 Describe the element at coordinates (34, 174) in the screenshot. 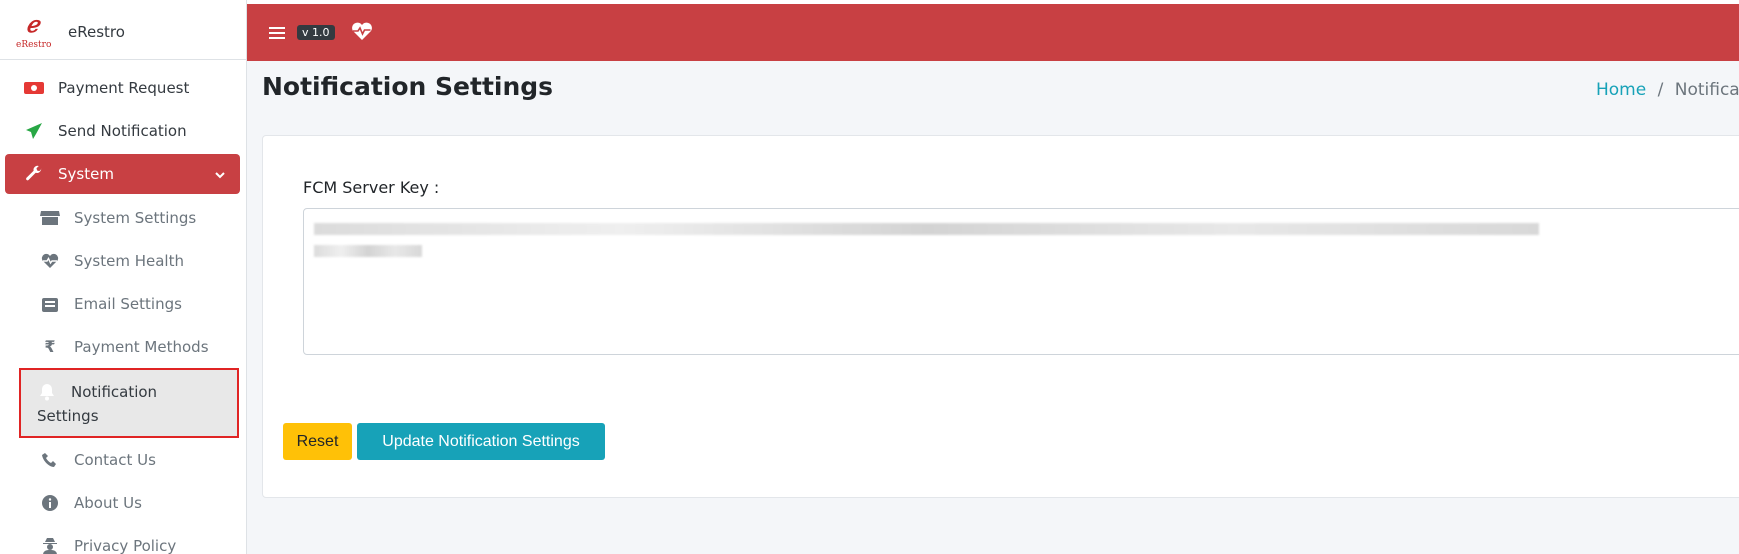

I see `wrench-icon` at that location.